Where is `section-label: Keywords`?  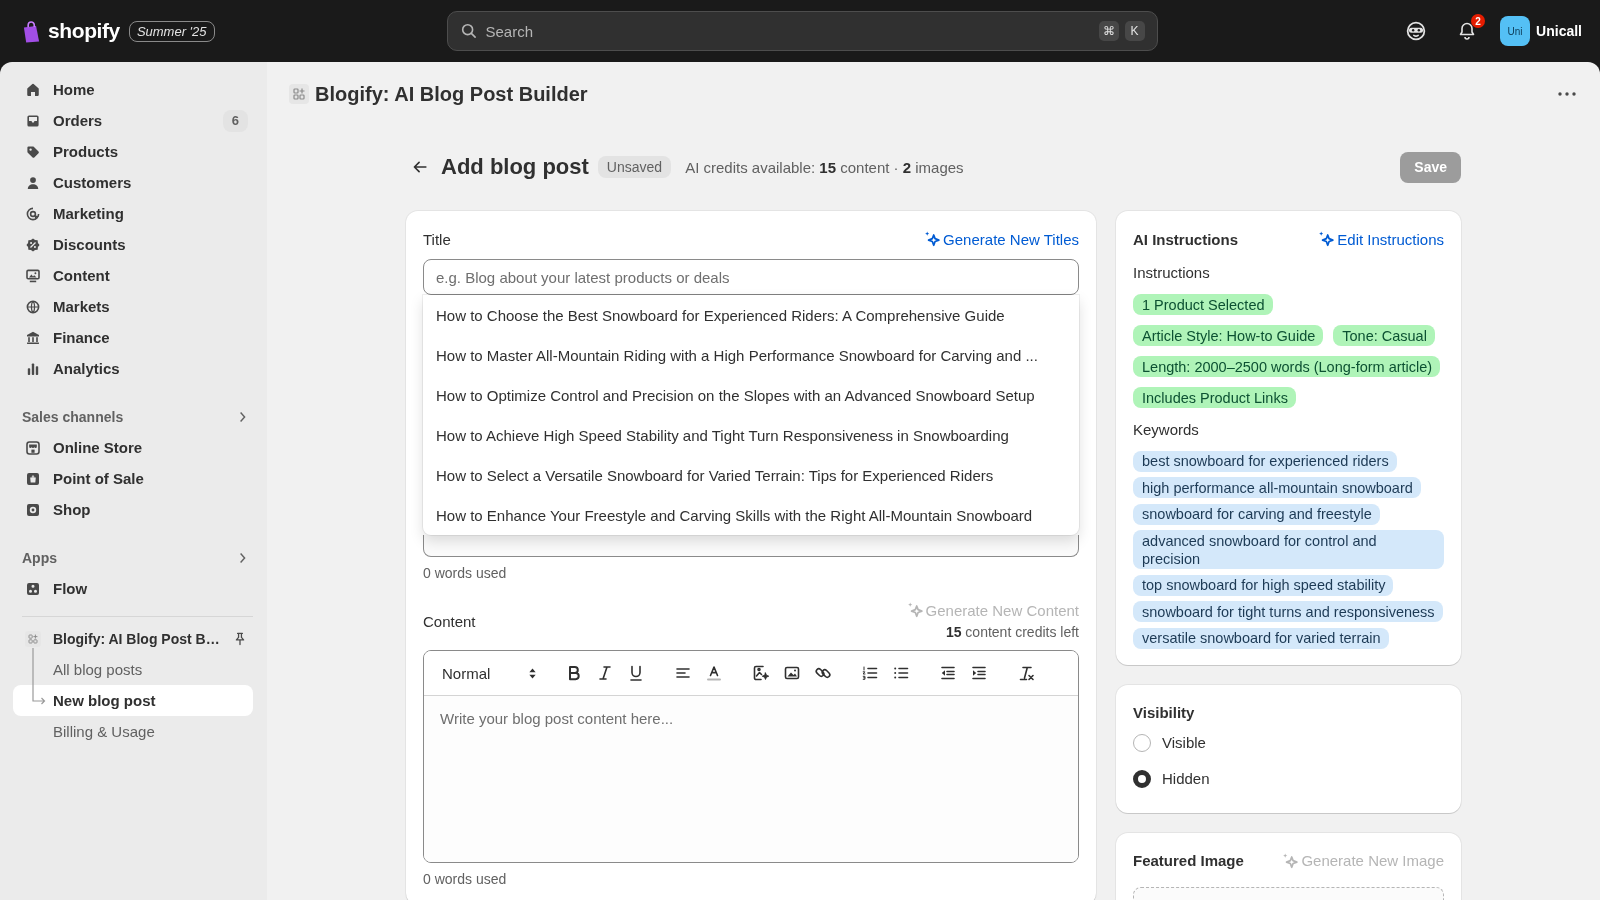 section-label: Keywords is located at coordinates (1166, 430).